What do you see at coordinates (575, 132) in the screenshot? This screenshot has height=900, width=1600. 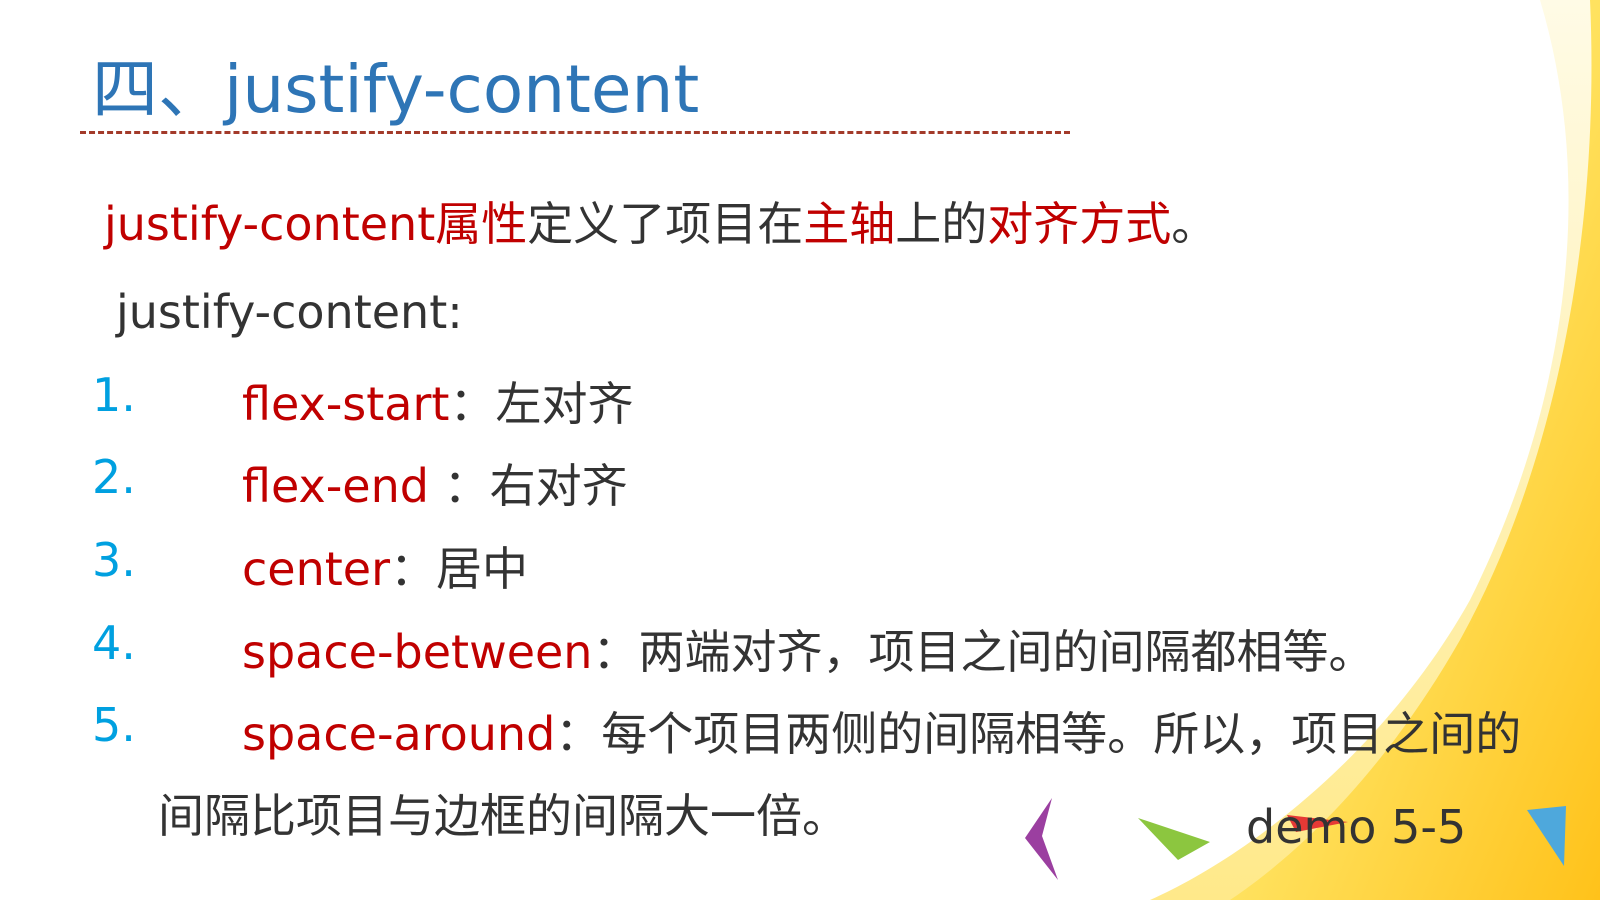 I see `title-divider` at bounding box center [575, 132].